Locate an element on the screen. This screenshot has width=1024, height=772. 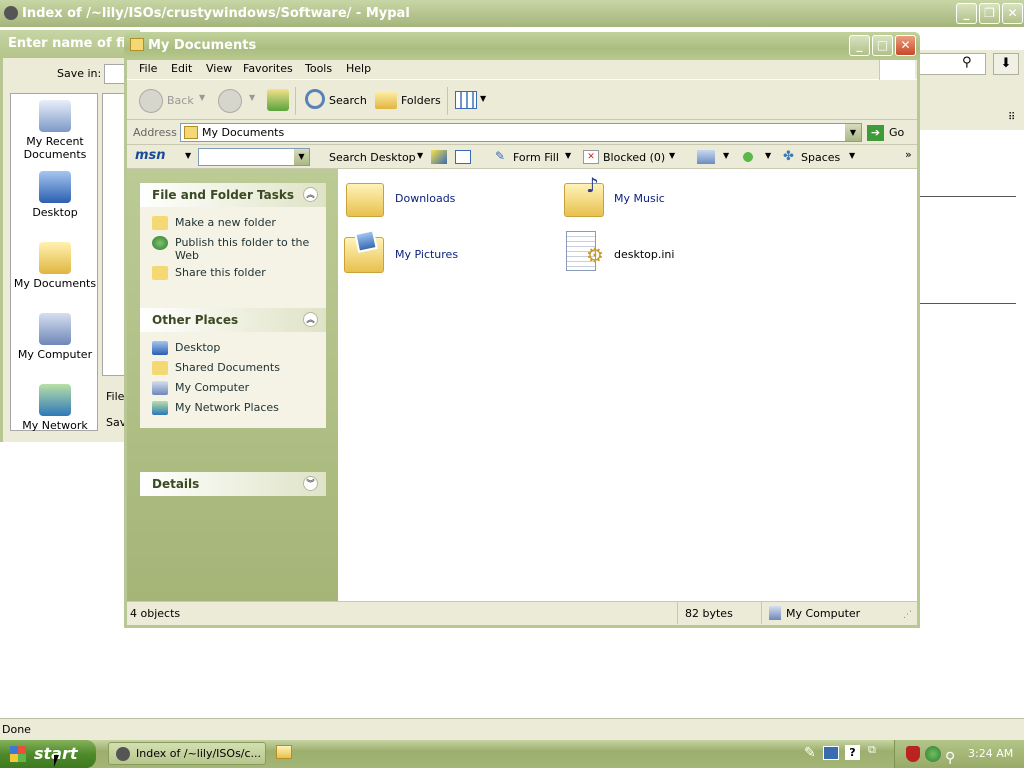
place-my-documents: My Documents is located at coordinates (55, 266).